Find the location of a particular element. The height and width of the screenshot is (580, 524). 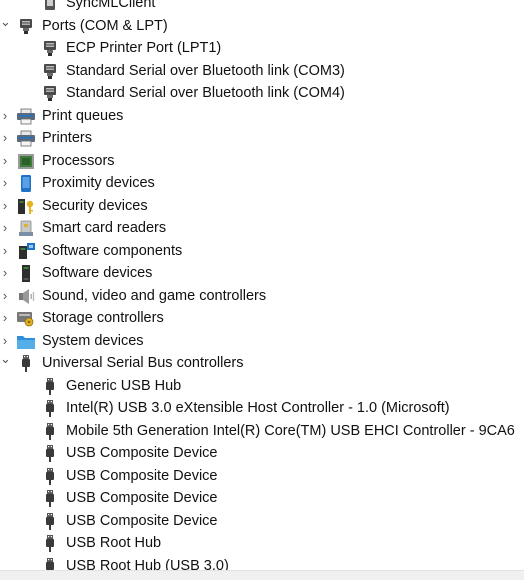

security-device-icon is located at coordinates (26, 206).